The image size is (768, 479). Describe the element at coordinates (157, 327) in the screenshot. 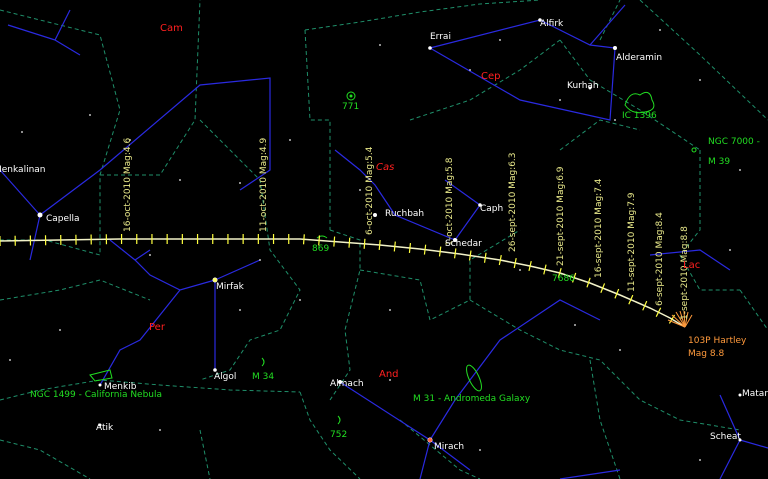

I see `const-label-per: Per` at that location.